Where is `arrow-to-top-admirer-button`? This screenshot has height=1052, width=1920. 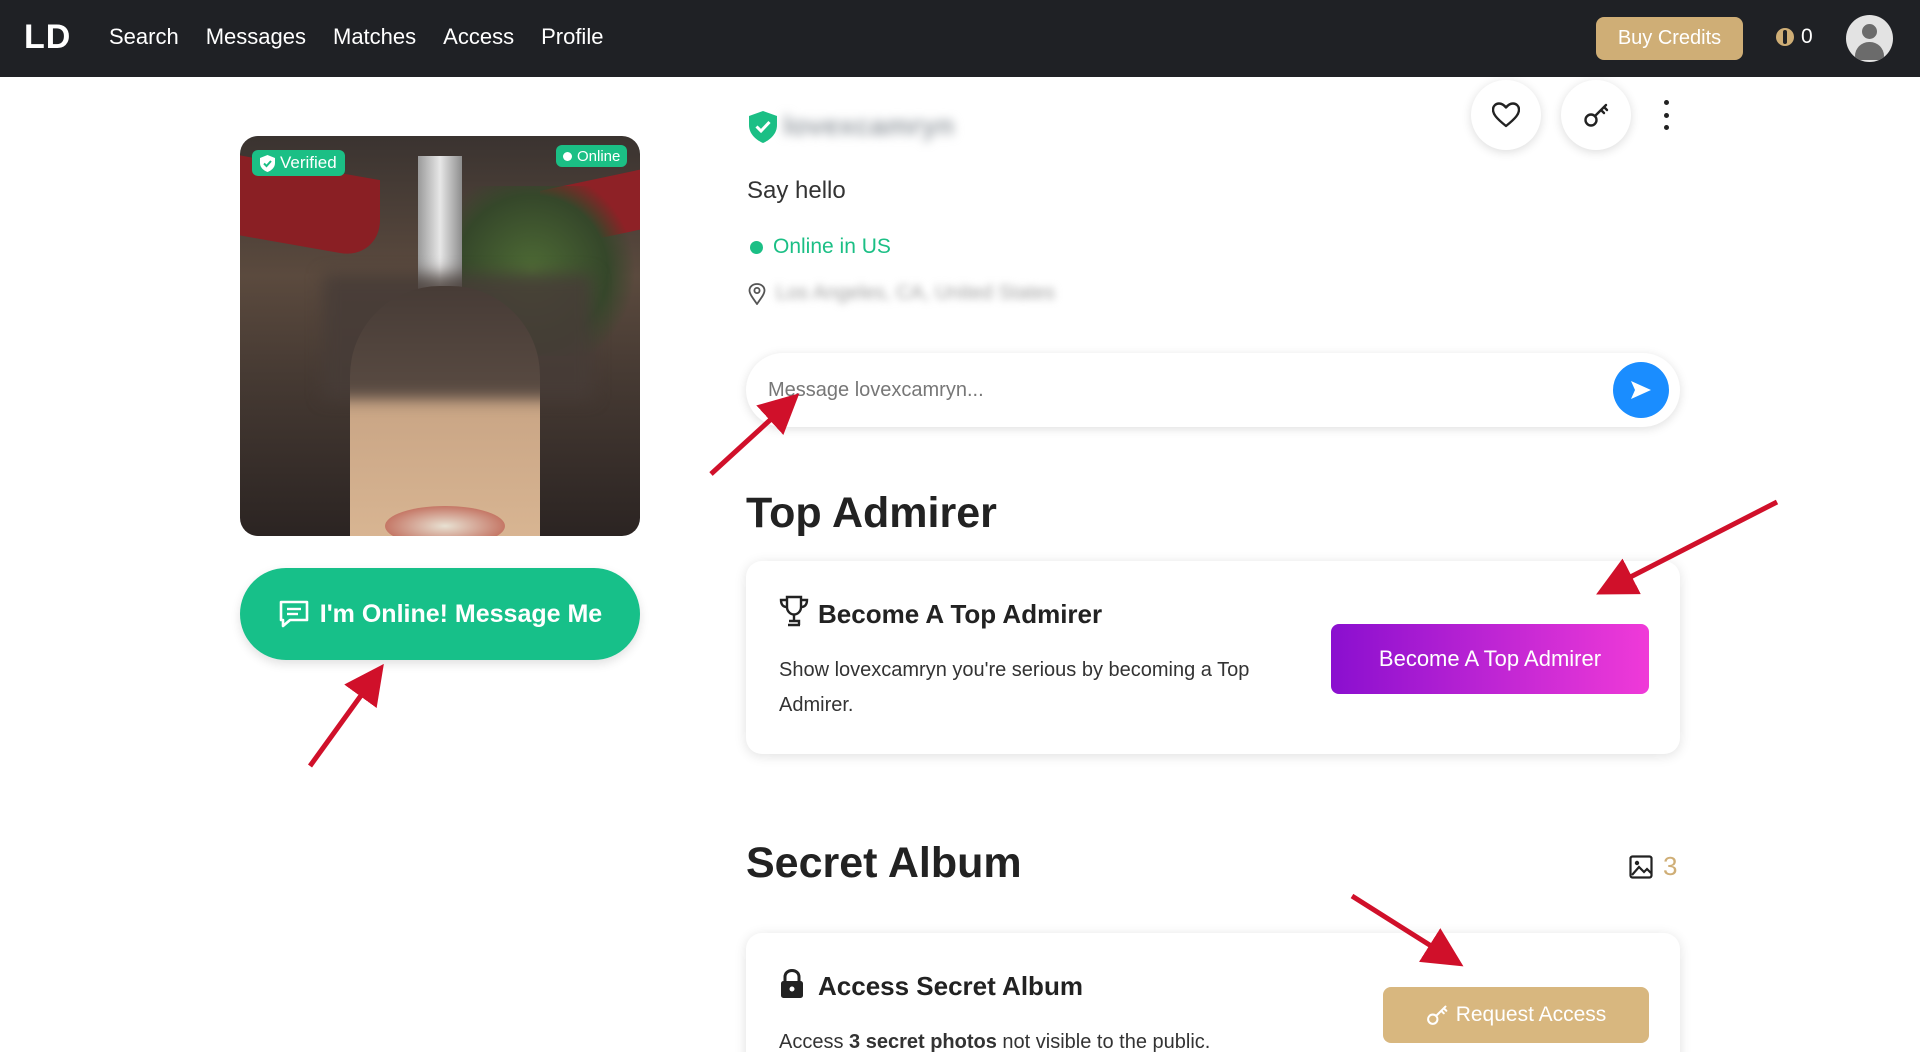
arrow-to-top-admirer-button is located at coordinates (1687, 547).